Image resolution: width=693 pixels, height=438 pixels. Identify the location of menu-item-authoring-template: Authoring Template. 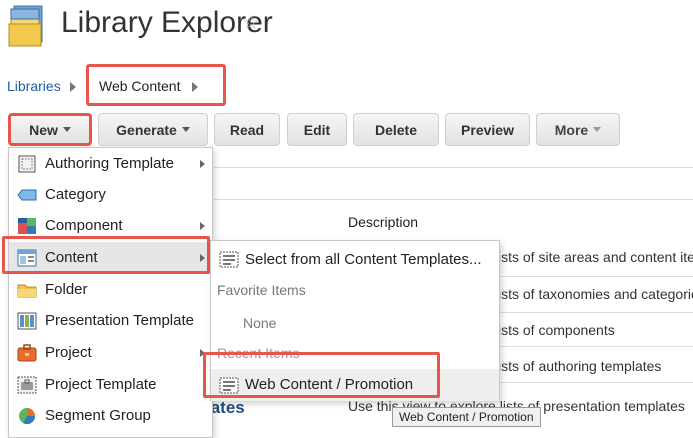
(110, 163).